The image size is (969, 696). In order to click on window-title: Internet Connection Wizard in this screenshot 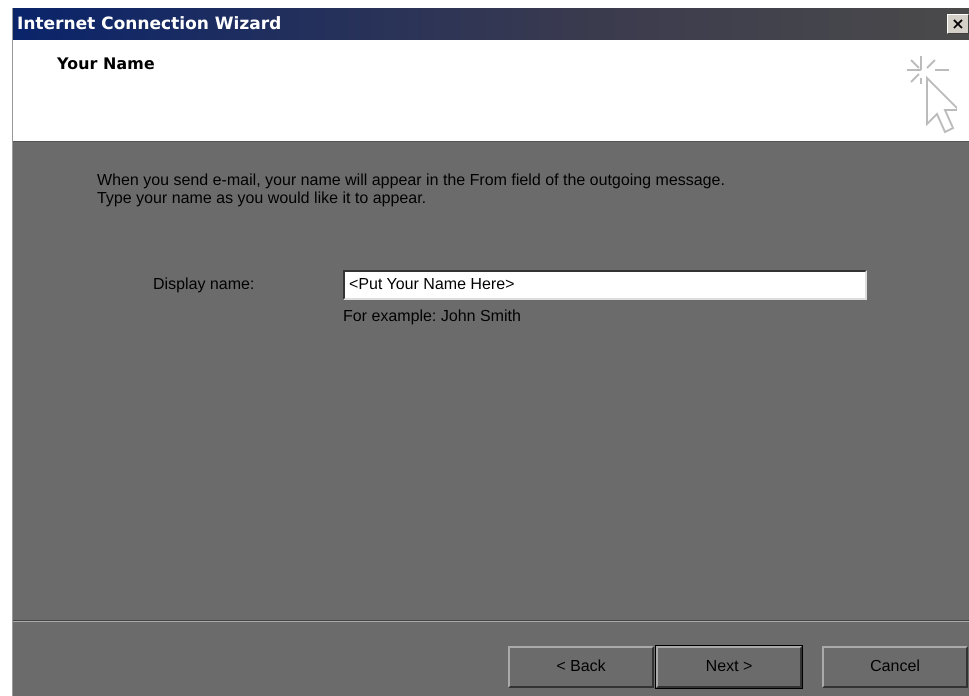, I will do `click(149, 24)`.